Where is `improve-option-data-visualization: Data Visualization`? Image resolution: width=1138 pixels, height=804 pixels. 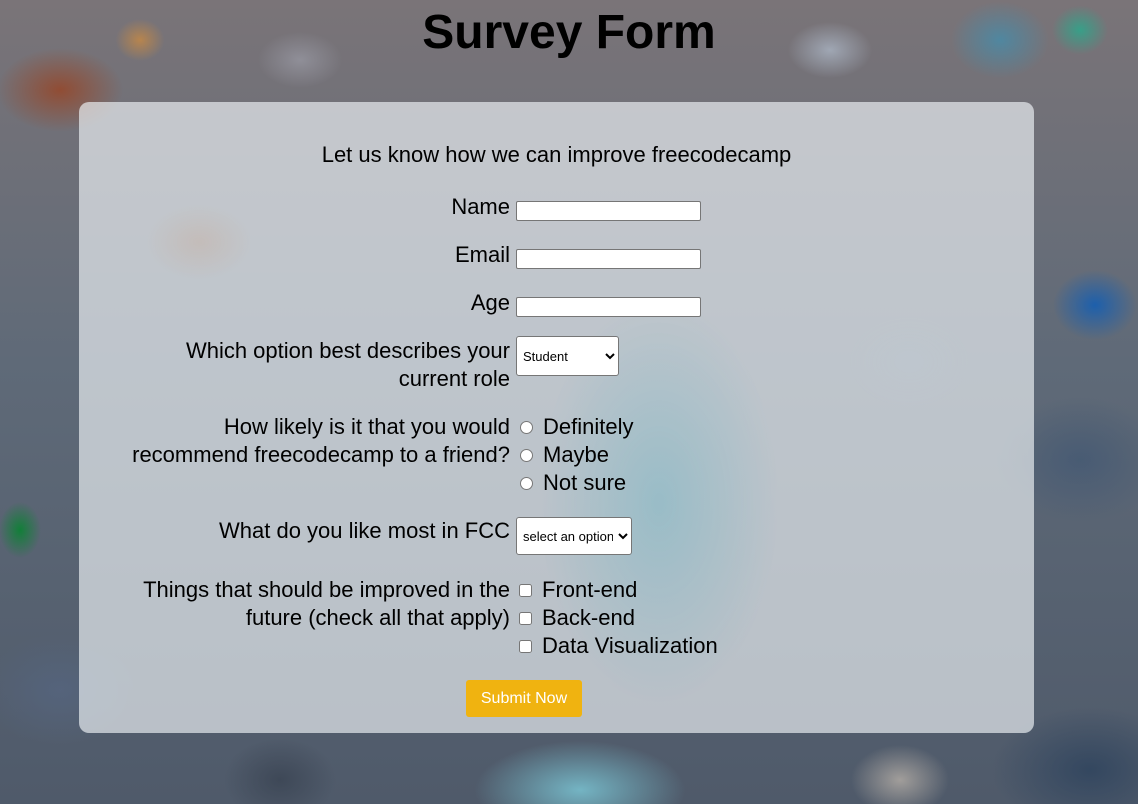
improve-option-data-visualization: Data Visualization is located at coordinates (618, 646).